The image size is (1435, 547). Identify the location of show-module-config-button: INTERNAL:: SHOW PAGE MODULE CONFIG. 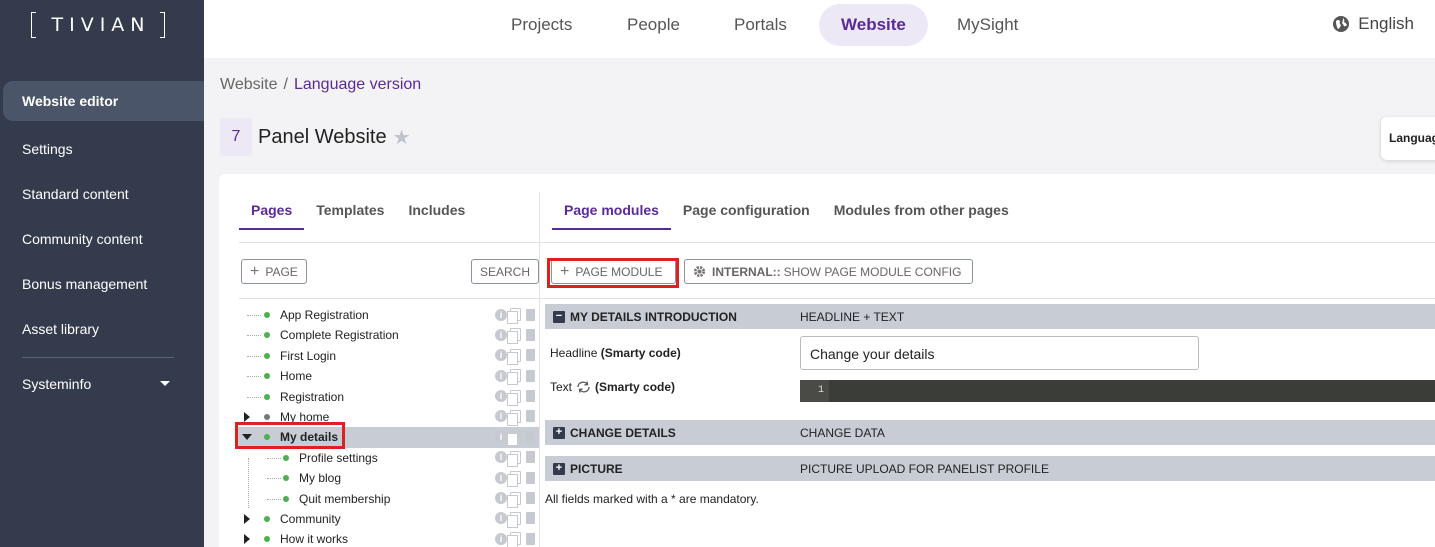
(828, 271).